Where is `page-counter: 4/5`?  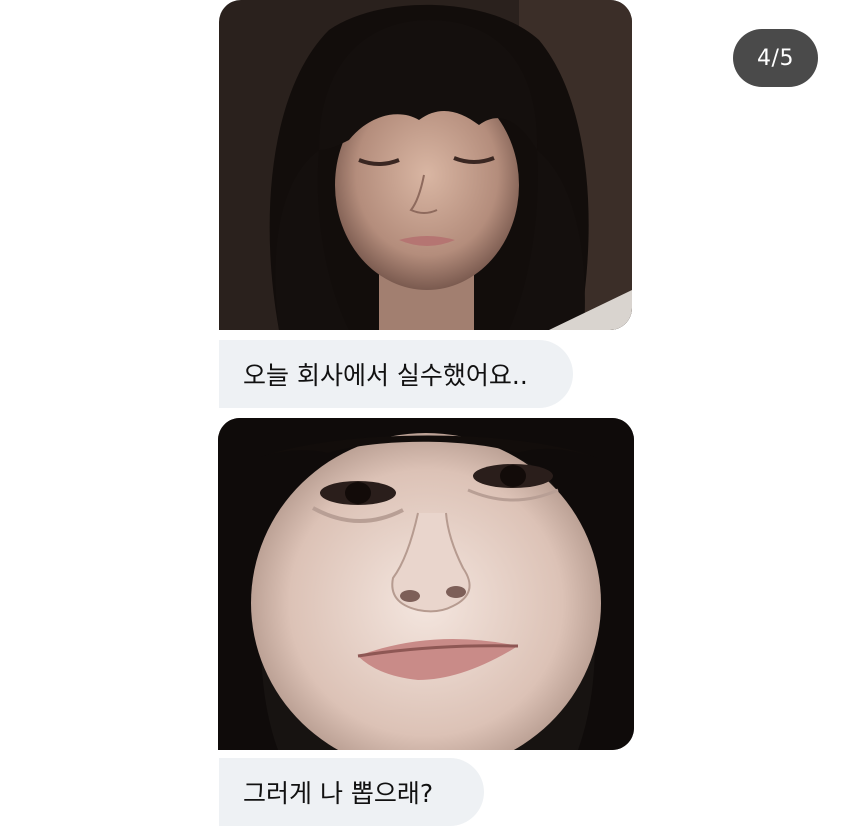
page-counter: 4/5 is located at coordinates (775, 58).